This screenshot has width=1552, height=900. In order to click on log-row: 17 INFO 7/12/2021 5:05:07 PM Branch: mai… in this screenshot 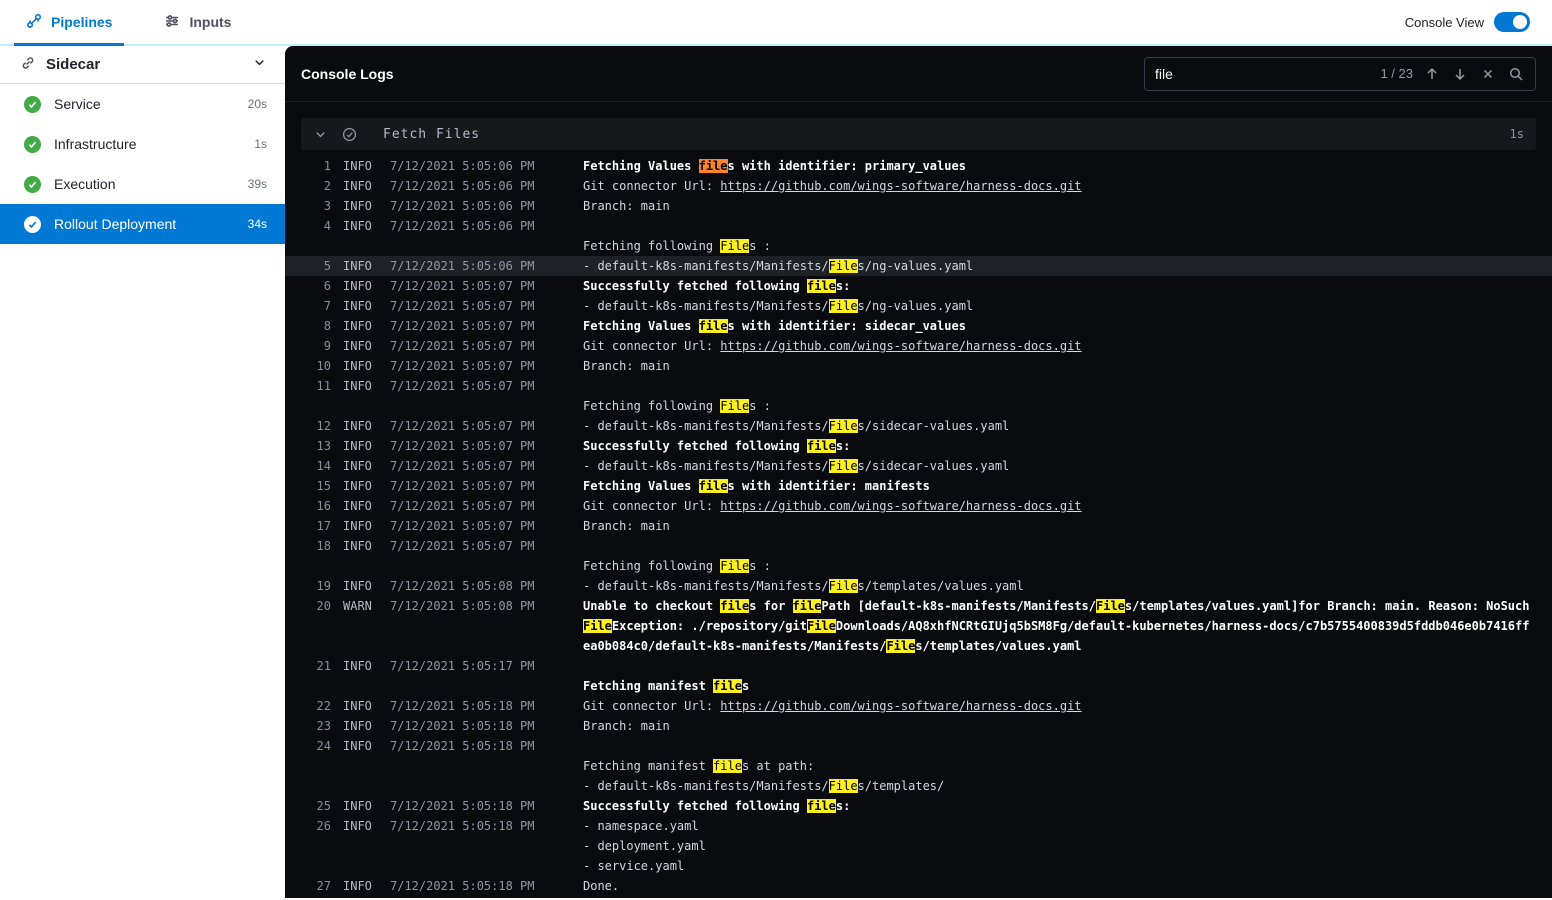, I will do `click(918, 526)`.